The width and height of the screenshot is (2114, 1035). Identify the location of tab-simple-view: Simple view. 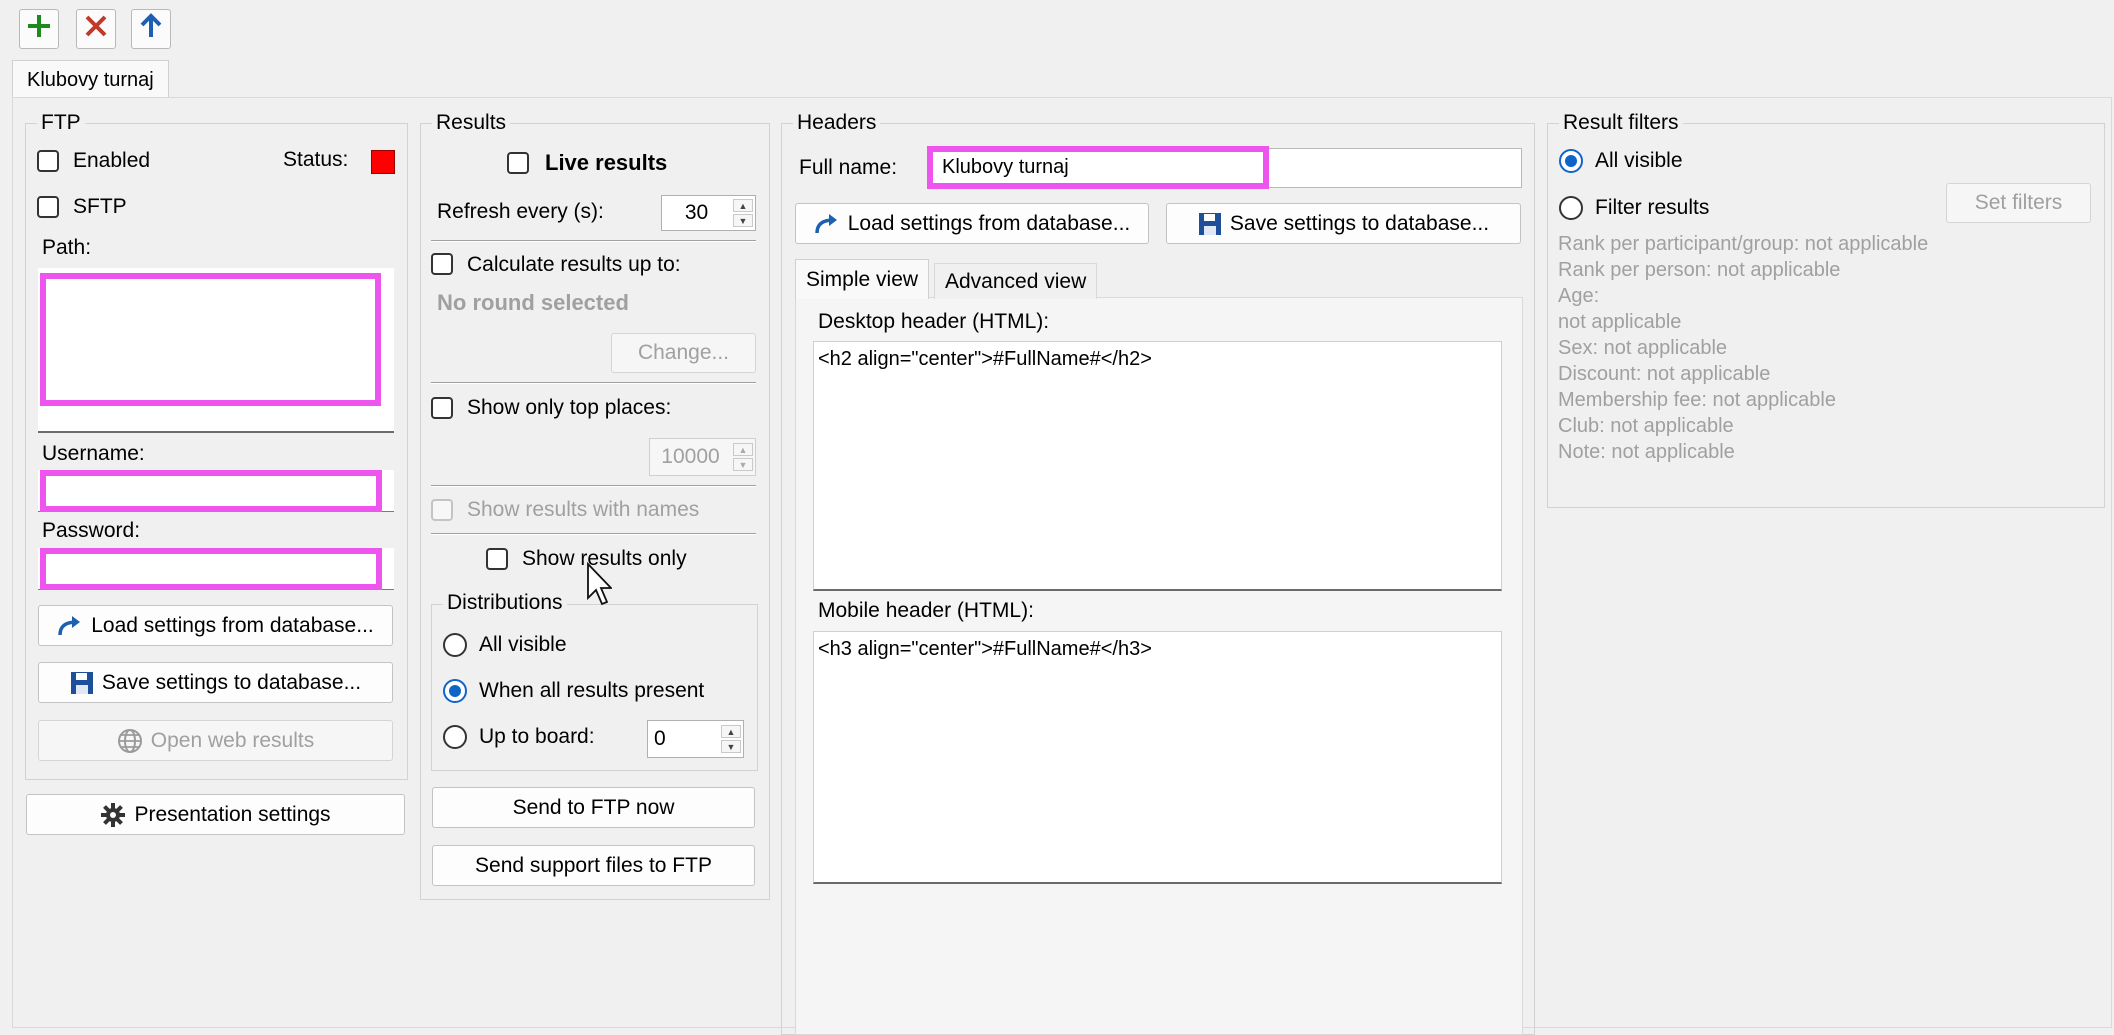
(862, 279).